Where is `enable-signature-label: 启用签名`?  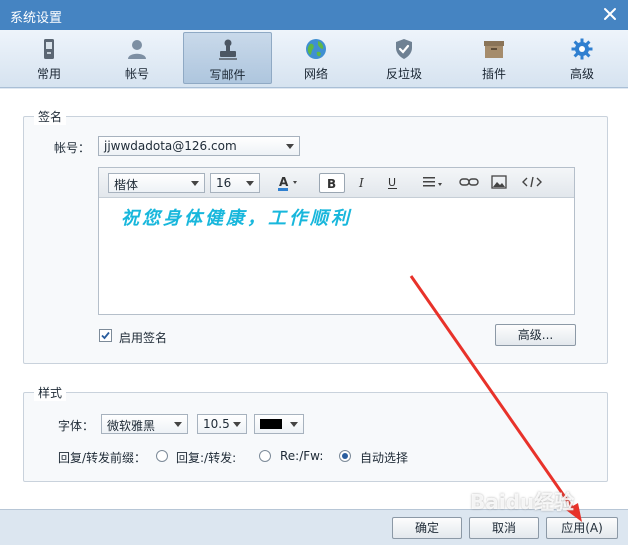
enable-signature-label: 启用签名 is located at coordinates (143, 338).